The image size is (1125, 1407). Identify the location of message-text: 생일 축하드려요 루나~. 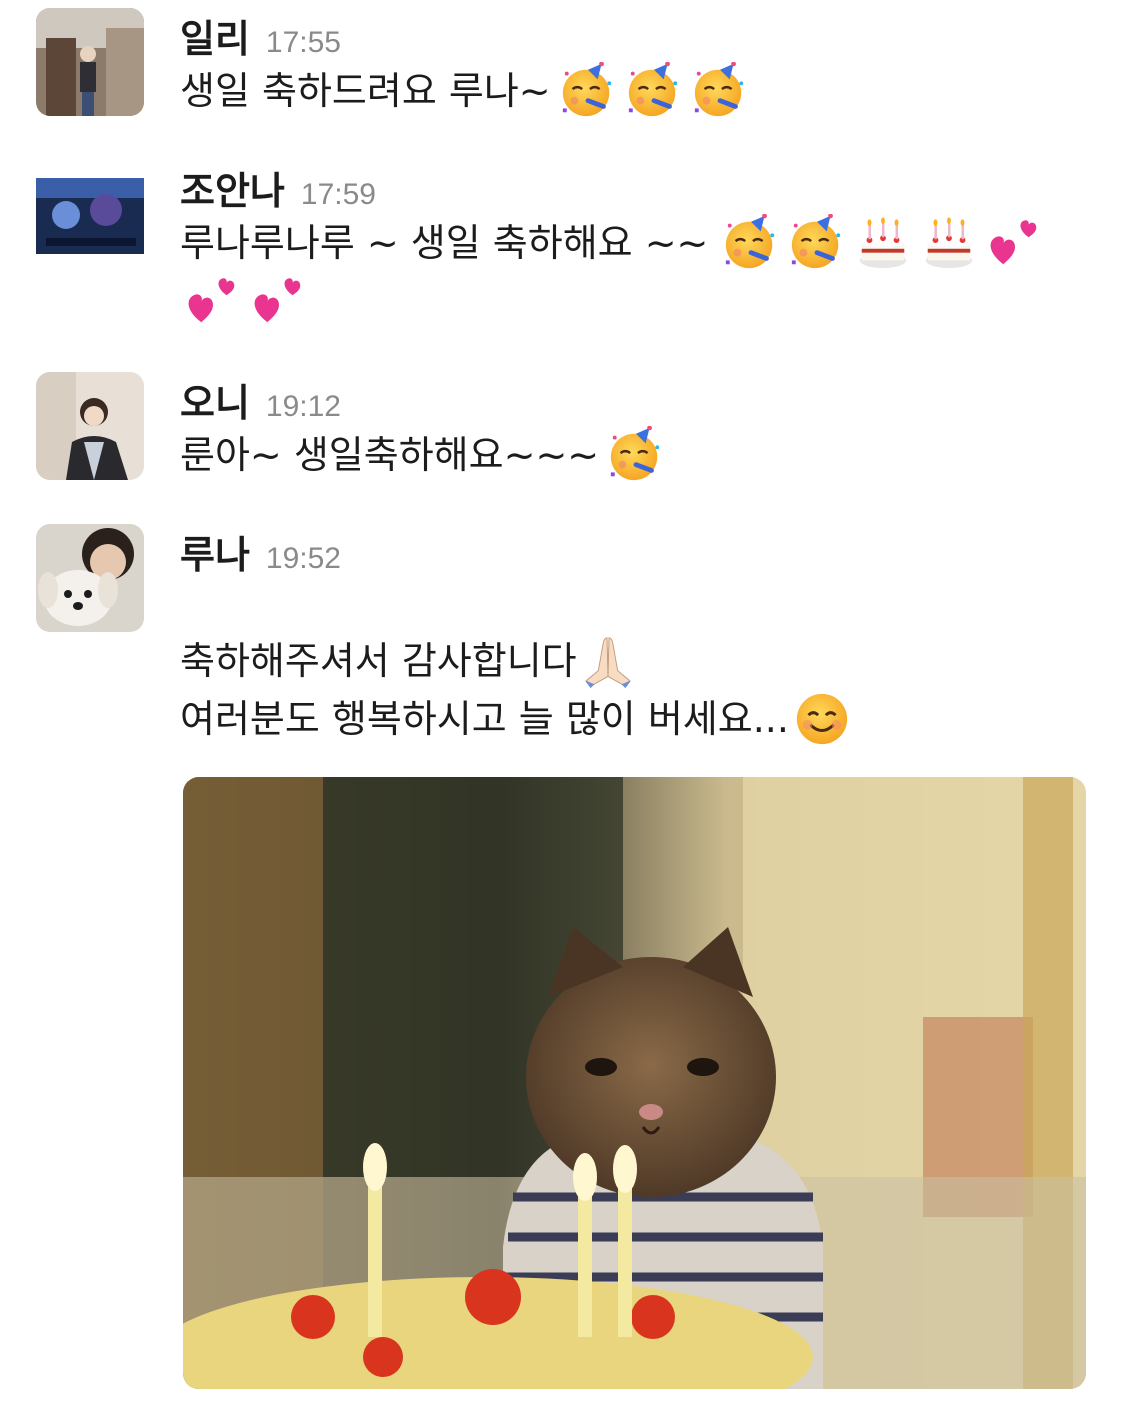
(365, 91).